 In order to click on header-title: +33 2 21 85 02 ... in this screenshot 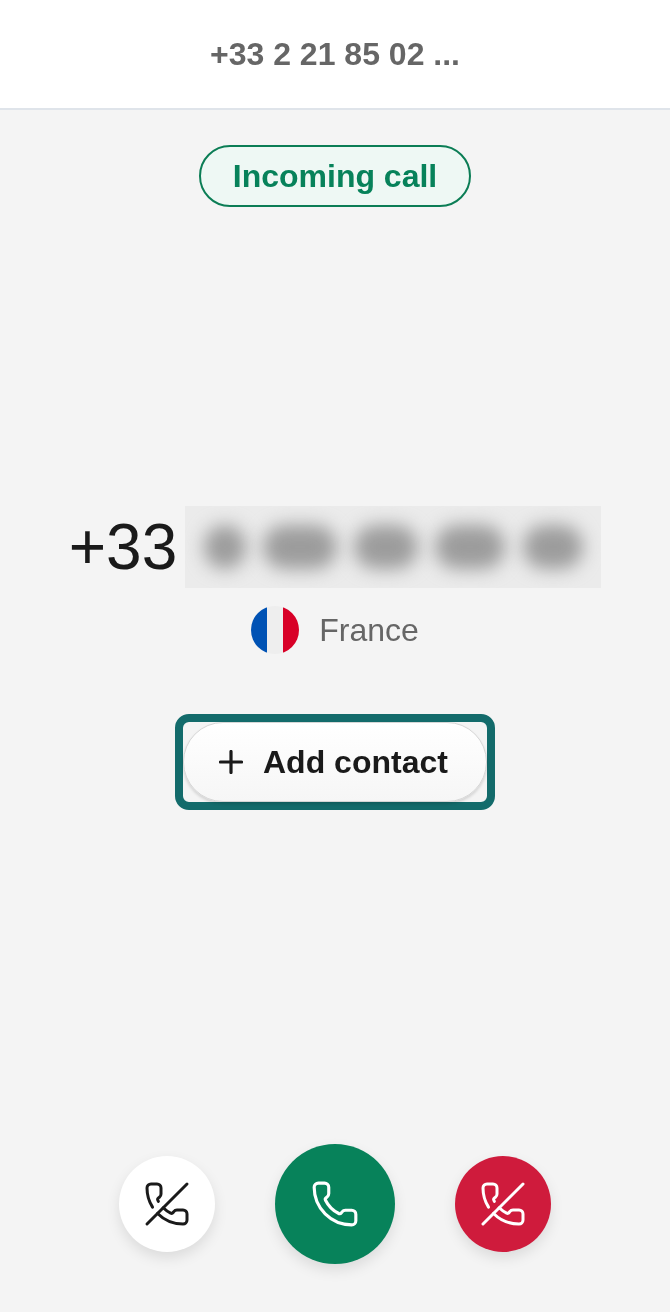, I will do `click(335, 54)`.